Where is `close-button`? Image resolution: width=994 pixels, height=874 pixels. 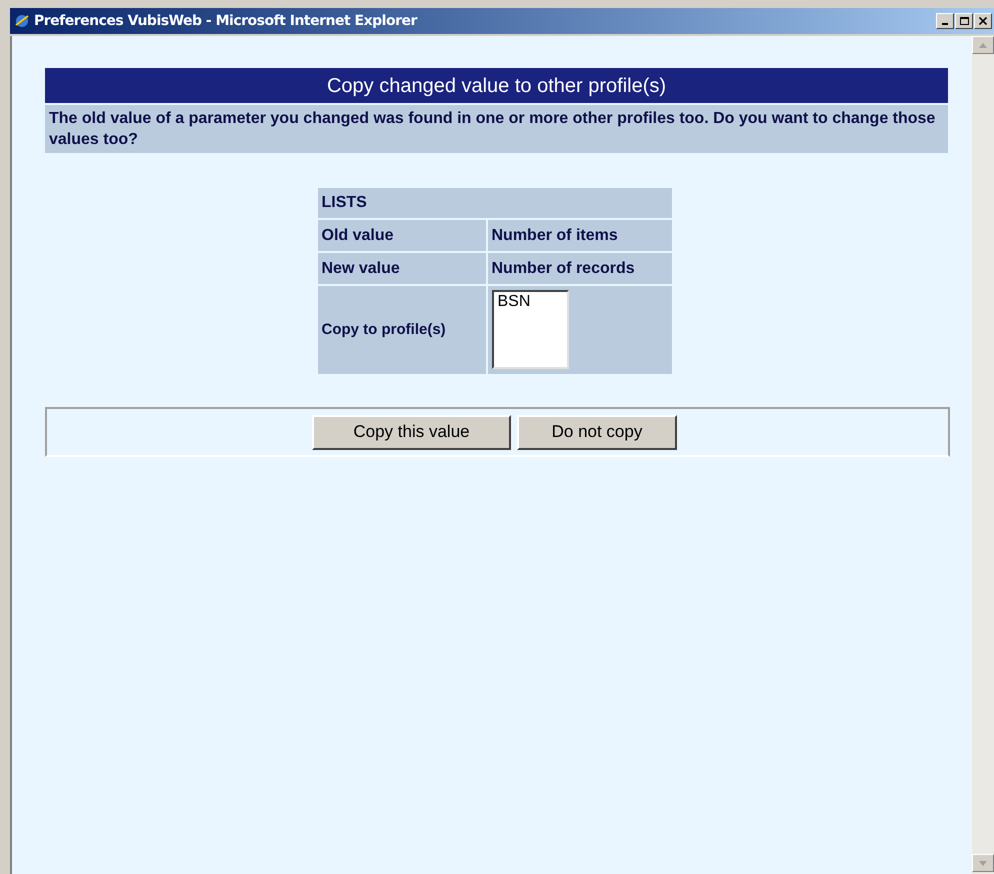 close-button is located at coordinates (983, 21).